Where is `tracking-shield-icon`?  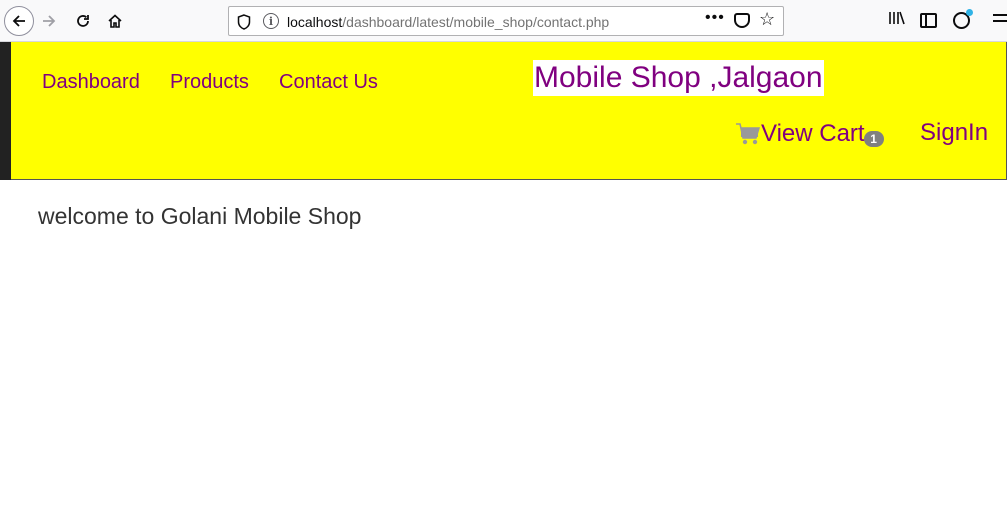 tracking-shield-icon is located at coordinates (244, 22).